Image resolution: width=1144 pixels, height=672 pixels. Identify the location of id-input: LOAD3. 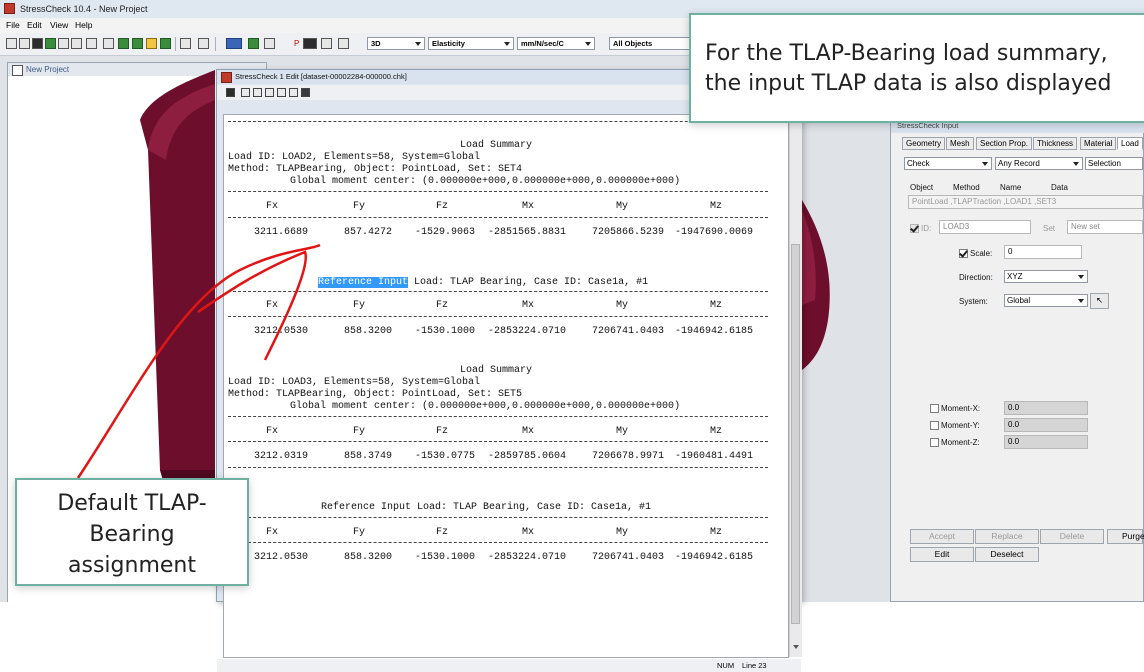
(985, 227).